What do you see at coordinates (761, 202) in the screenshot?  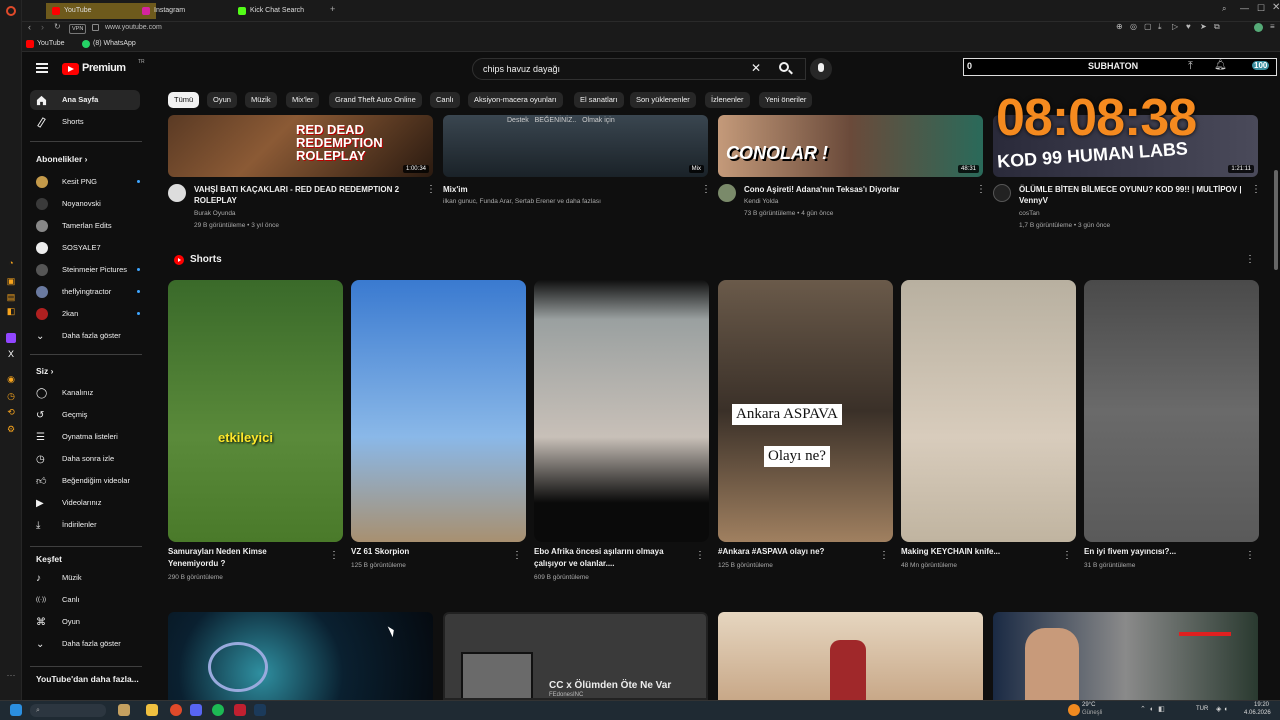 I see `channel-name: Kendi Yolda` at bounding box center [761, 202].